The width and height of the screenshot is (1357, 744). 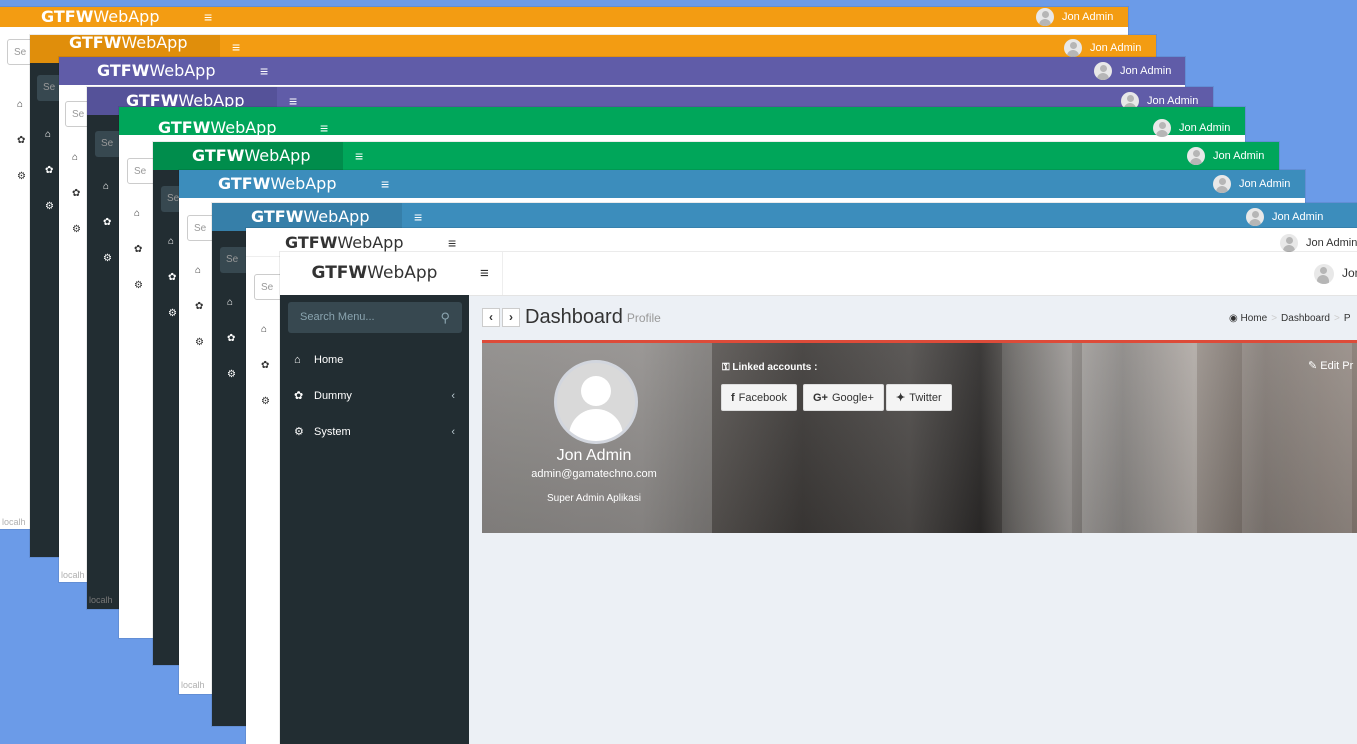 I want to click on twitter-button: ✦ Twitter, so click(x=919, y=397).